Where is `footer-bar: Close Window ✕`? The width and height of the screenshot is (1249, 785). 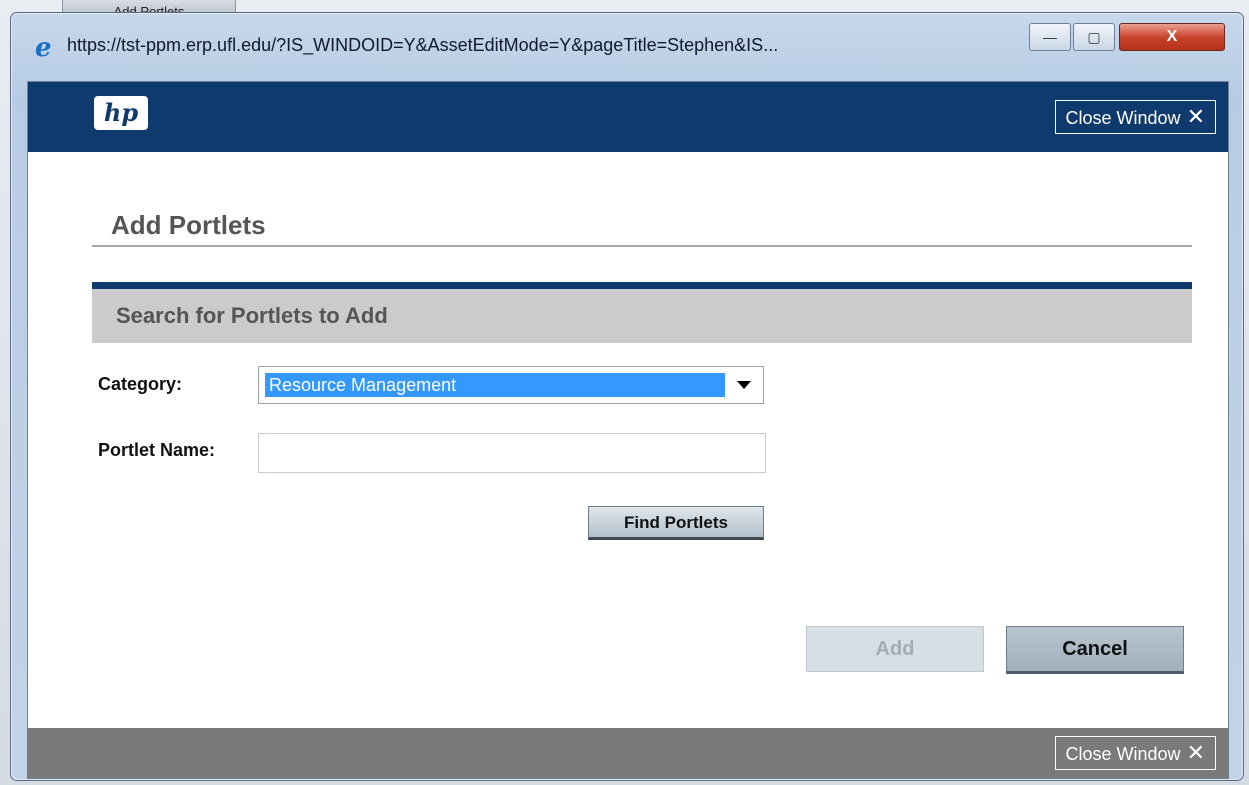 footer-bar: Close Window ✕ is located at coordinates (628, 753).